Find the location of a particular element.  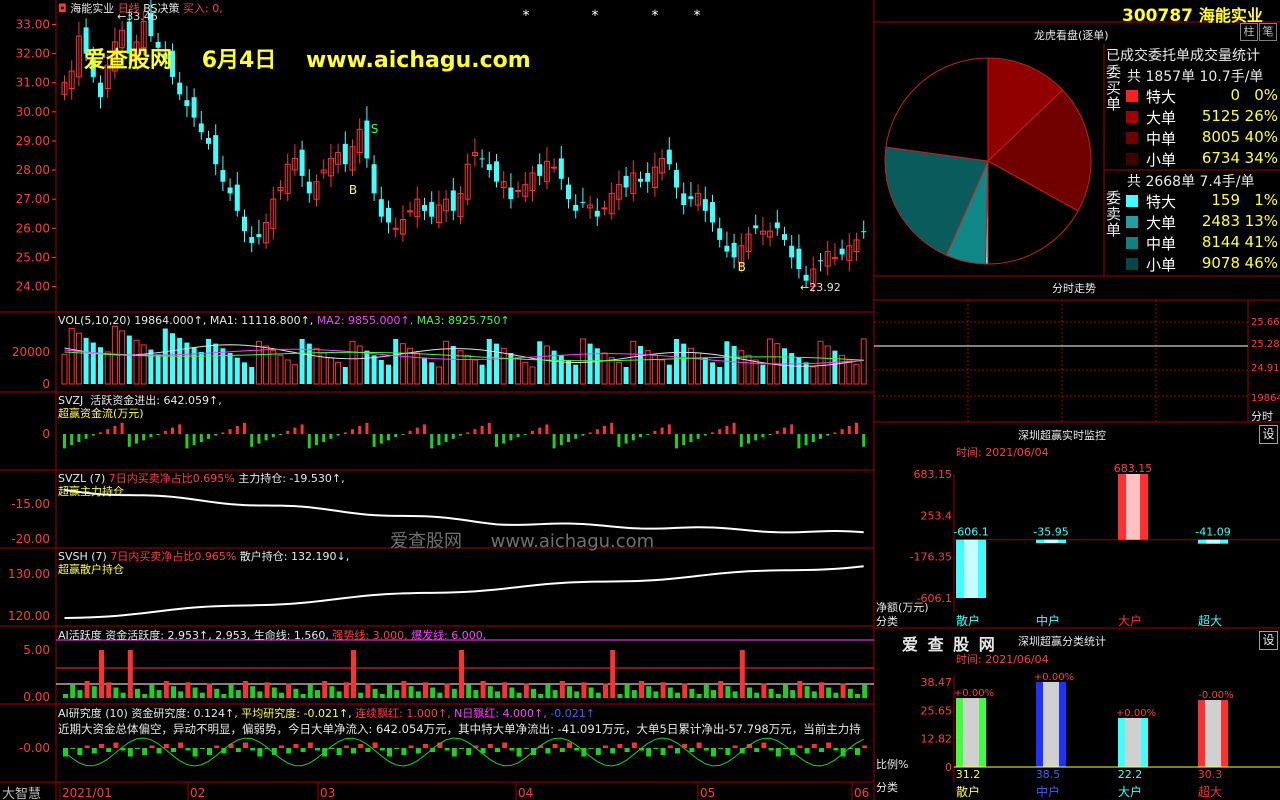

price-tick: 30.00 is located at coordinates (33, 112).